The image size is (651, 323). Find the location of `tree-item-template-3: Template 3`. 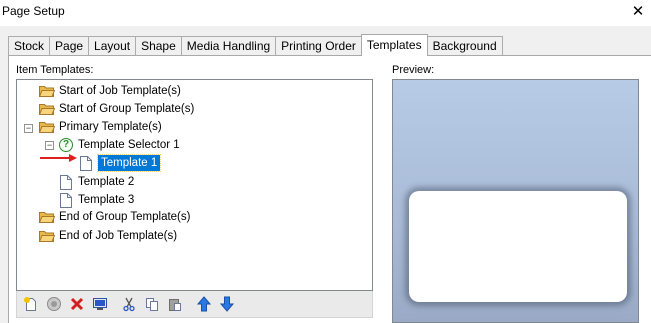

tree-item-template-3: Template 3 is located at coordinates (97, 200).